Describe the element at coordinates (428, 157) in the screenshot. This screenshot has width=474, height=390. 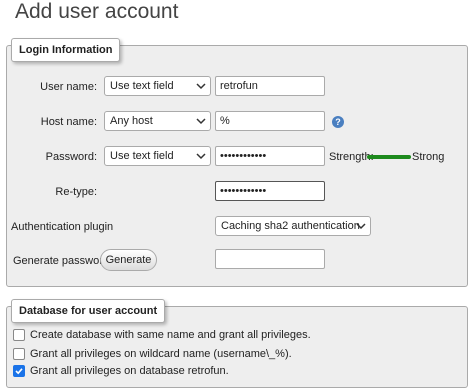
I see `strength-value: Strong` at that location.